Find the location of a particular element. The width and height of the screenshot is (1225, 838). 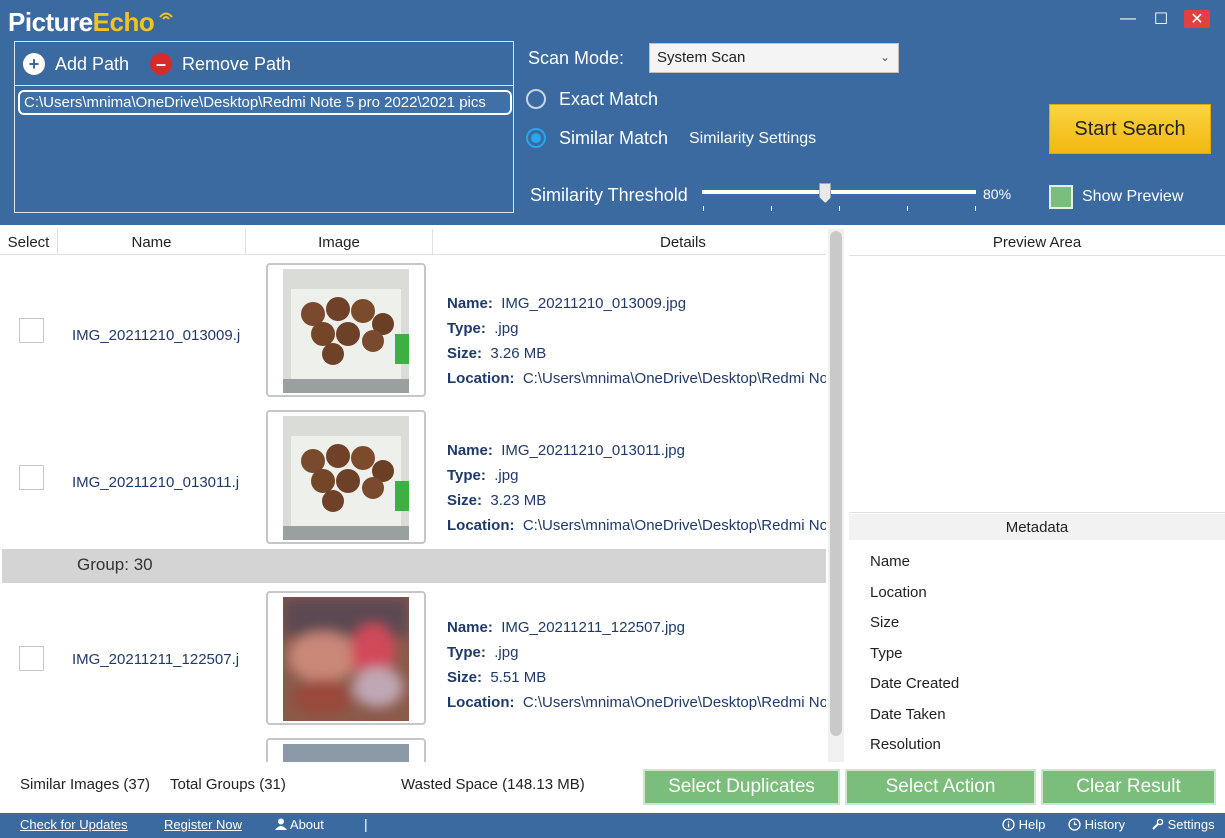

about-label: About is located at coordinates (306, 824).